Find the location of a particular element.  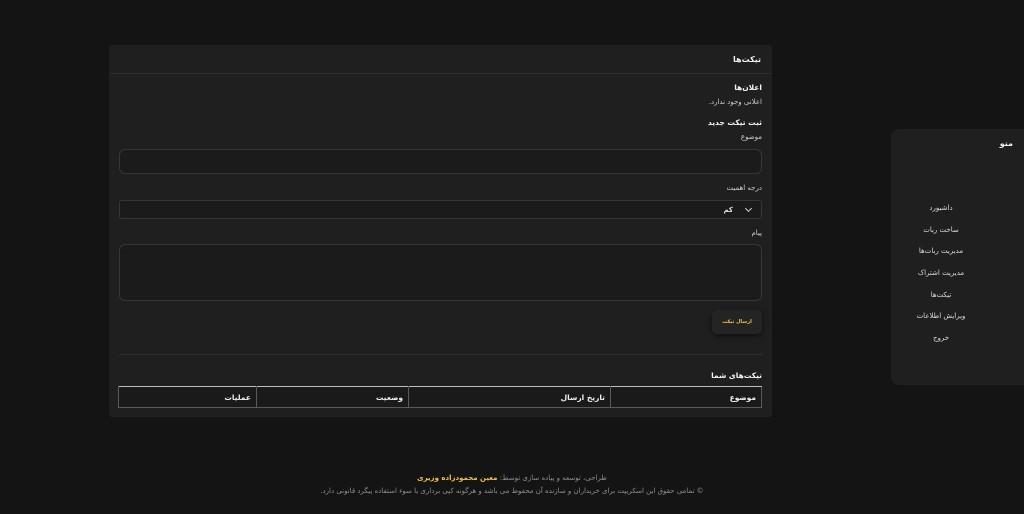

sidebar-item-create-bot: ساخت ربات is located at coordinates (941, 230).